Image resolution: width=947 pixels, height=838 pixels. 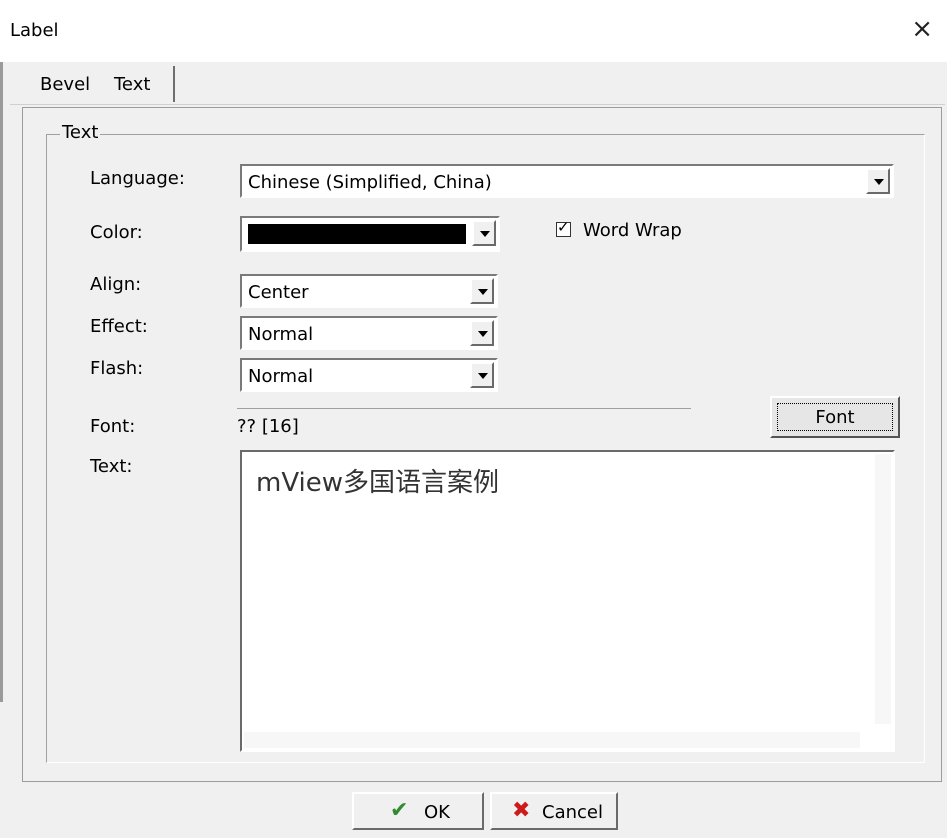 I want to click on align-dropdown: Center, so click(x=369, y=291).